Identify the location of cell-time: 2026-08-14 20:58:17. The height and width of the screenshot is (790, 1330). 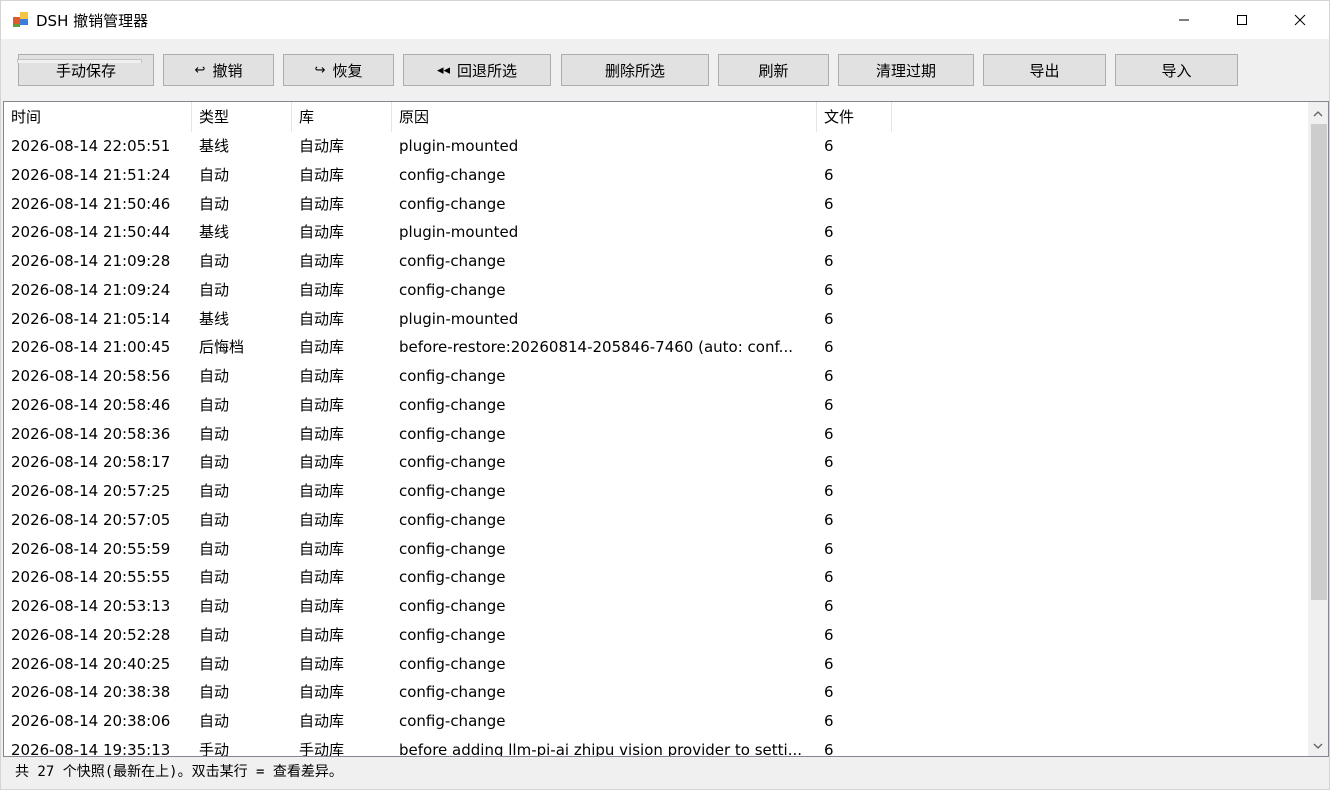
(91, 462).